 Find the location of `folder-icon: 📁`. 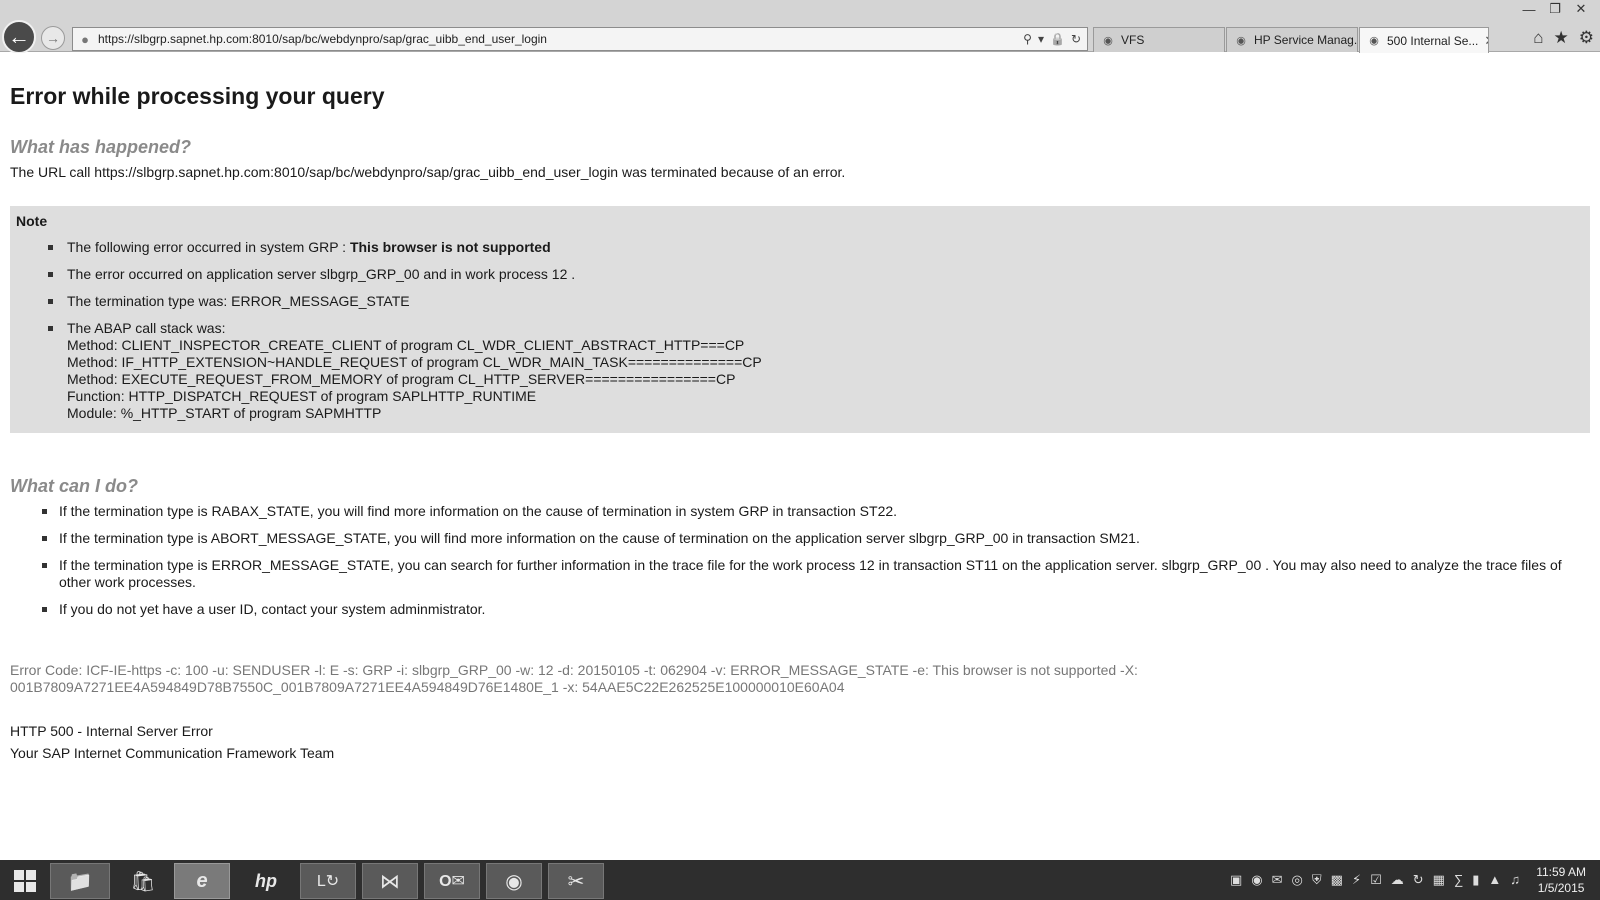

folder-icon: 📁 is located at coordinates (80, 881).